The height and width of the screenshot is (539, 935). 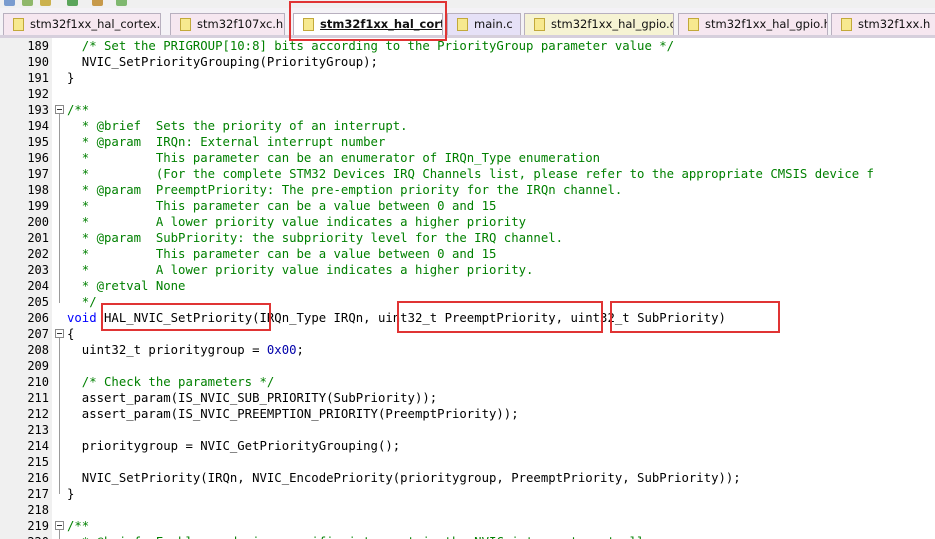 I want to click on code-comment: * @param IRQn: External interrupt number, so click(x=226, y=142).